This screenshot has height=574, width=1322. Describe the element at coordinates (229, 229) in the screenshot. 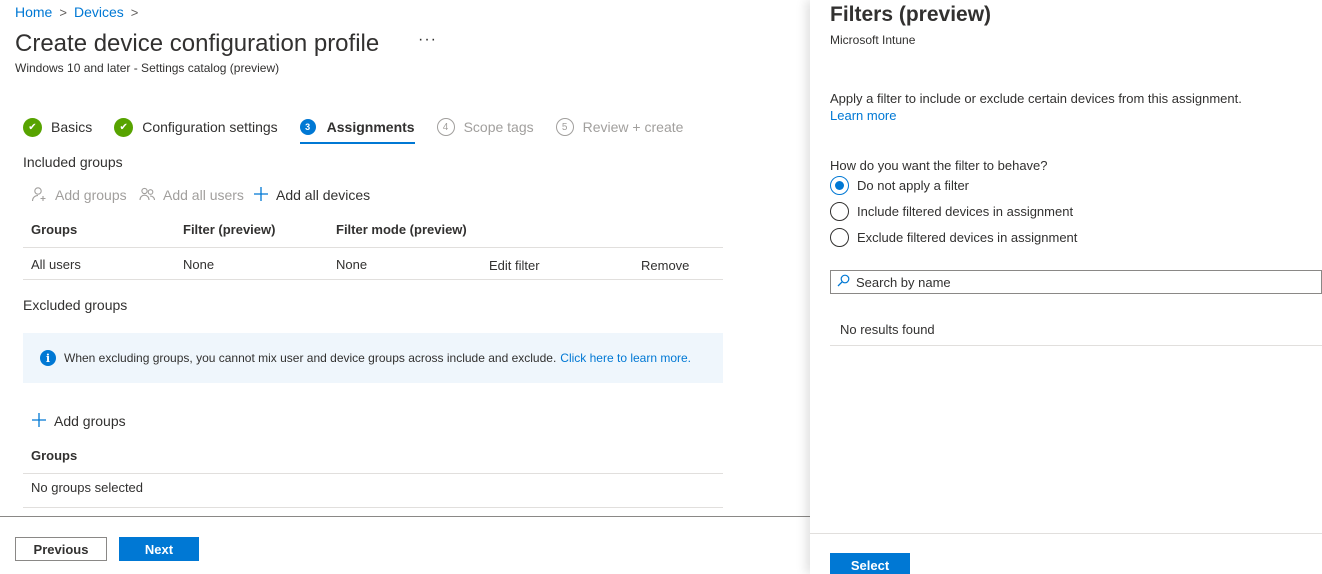

I see `column-header-filter: Filter (preview)` at that location.